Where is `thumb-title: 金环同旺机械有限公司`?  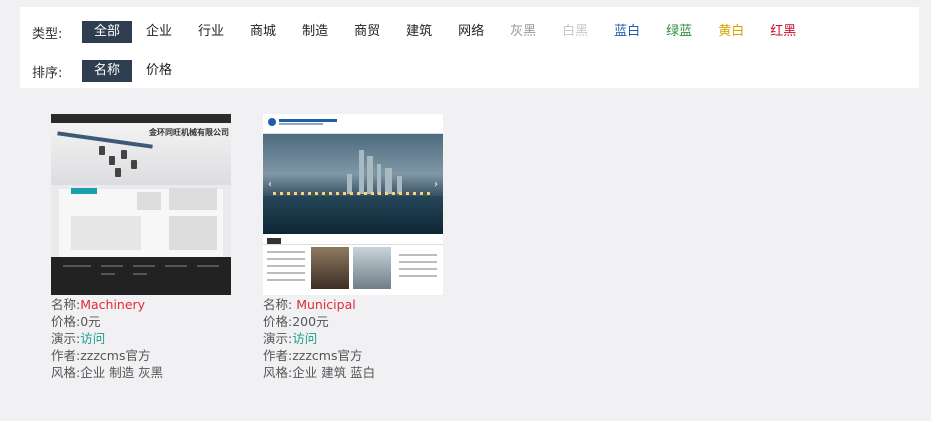
thumb-title: 金环同旺机械有限公司 is located at coordinates (189, 132).